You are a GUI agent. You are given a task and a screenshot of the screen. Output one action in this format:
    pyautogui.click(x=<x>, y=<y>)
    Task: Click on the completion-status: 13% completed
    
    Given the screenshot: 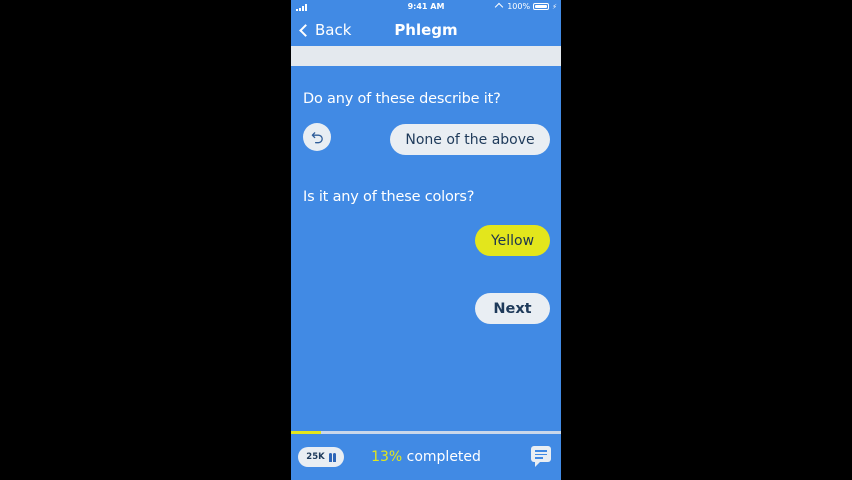 What is the action you would take?
    pyautogui.click(x=426, y=457)
    